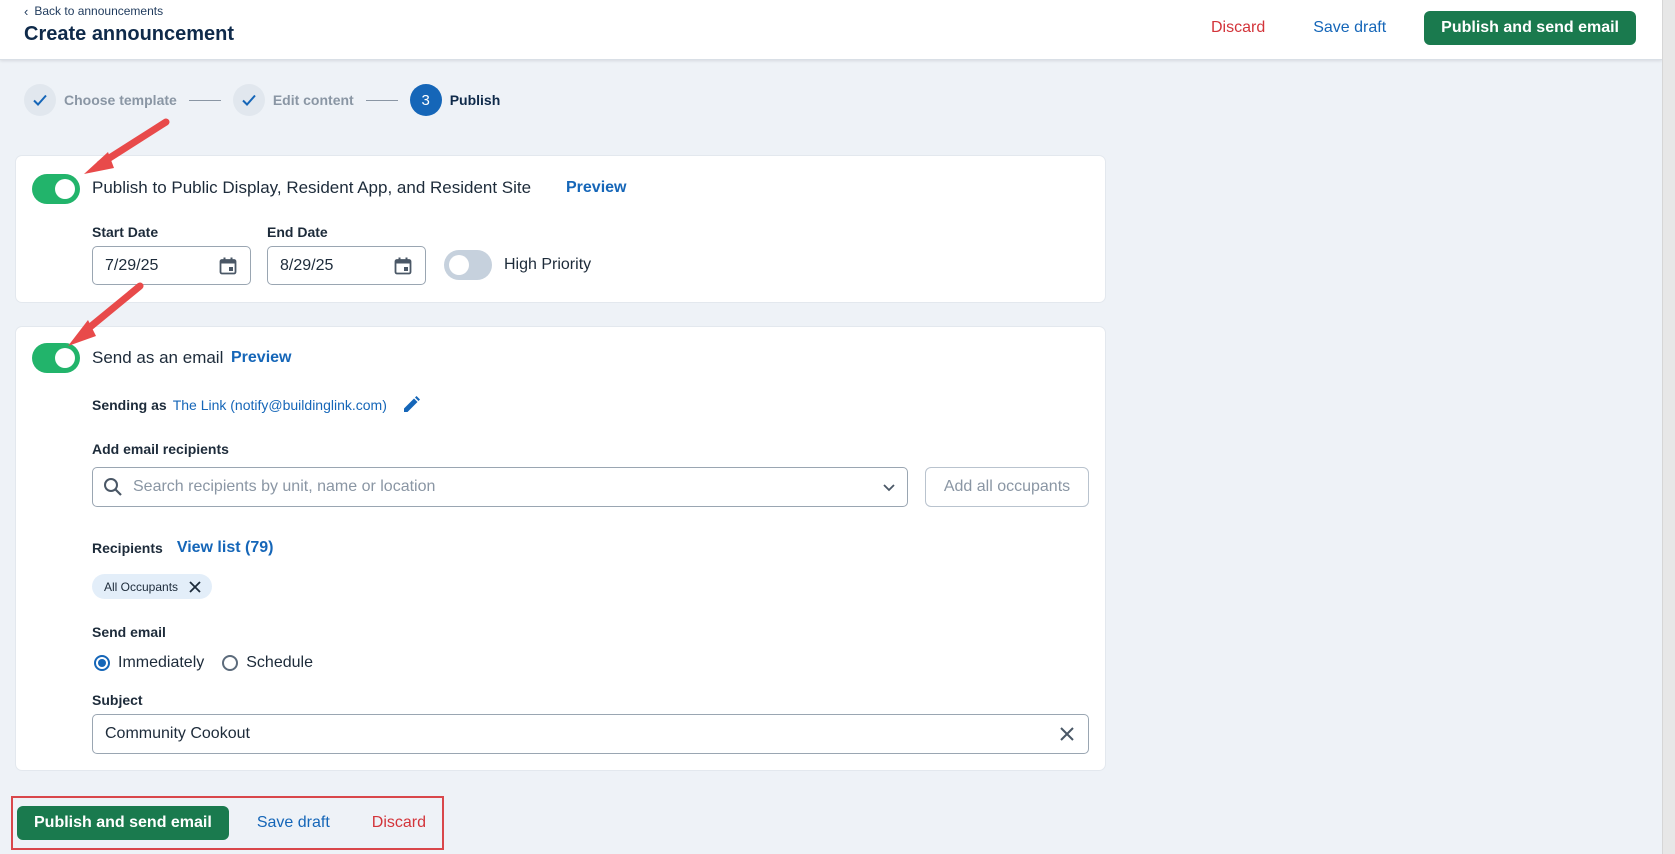 The height and width of the screenshot is (854, 1675). Describe the element at coordinates (129, 405) in the screenshot. I see `sending-as-label: Sending as` at that location.